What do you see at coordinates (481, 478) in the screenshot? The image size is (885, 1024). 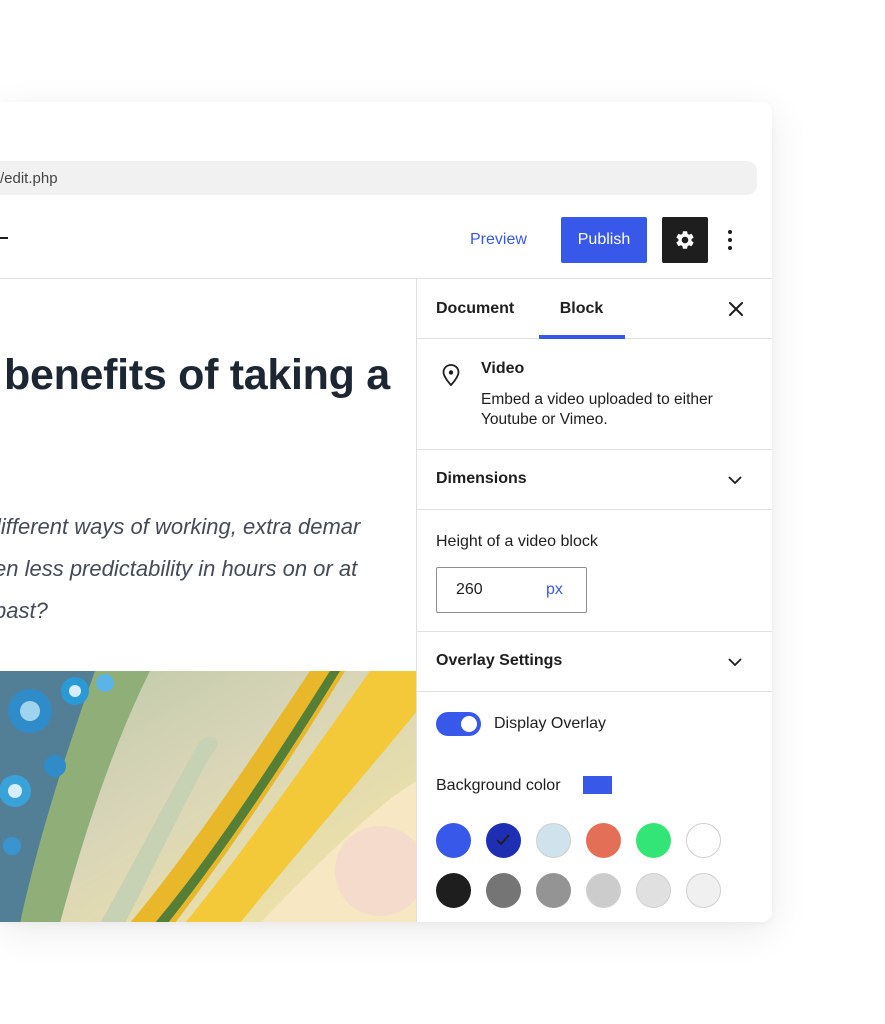 I see `dimensions-panel-title: Dimensions` at bounding box center [481, 478].